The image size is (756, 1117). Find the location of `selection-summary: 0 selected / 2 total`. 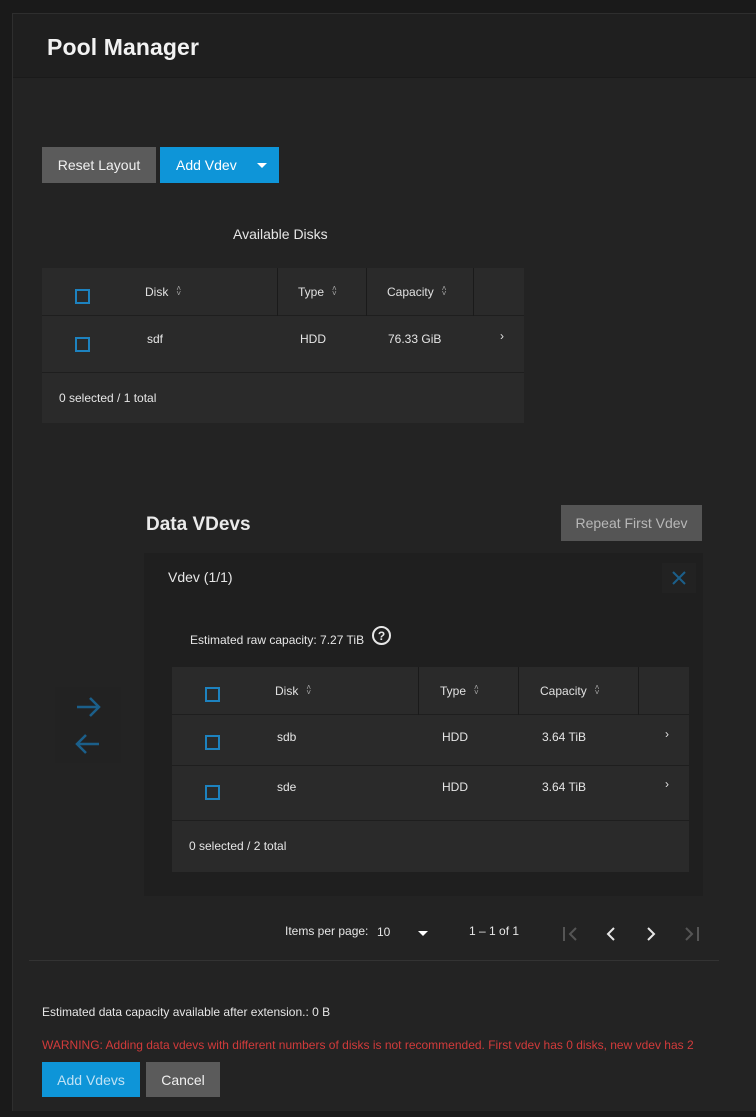

selection-summary: 0 selected / 2 total is located at coordinates (238, 846).